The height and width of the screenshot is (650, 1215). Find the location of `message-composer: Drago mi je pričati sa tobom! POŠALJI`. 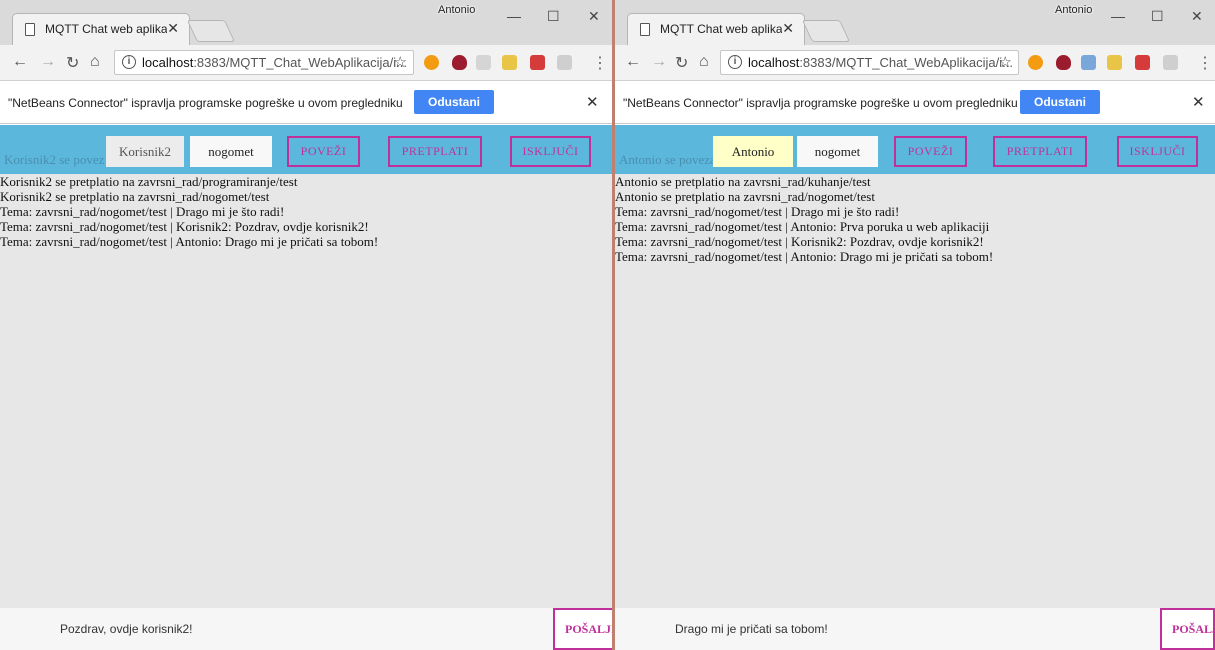

message-composer: Drago mi je pričati sa tobom! POŠALJI is located at coordinates (915, 629).